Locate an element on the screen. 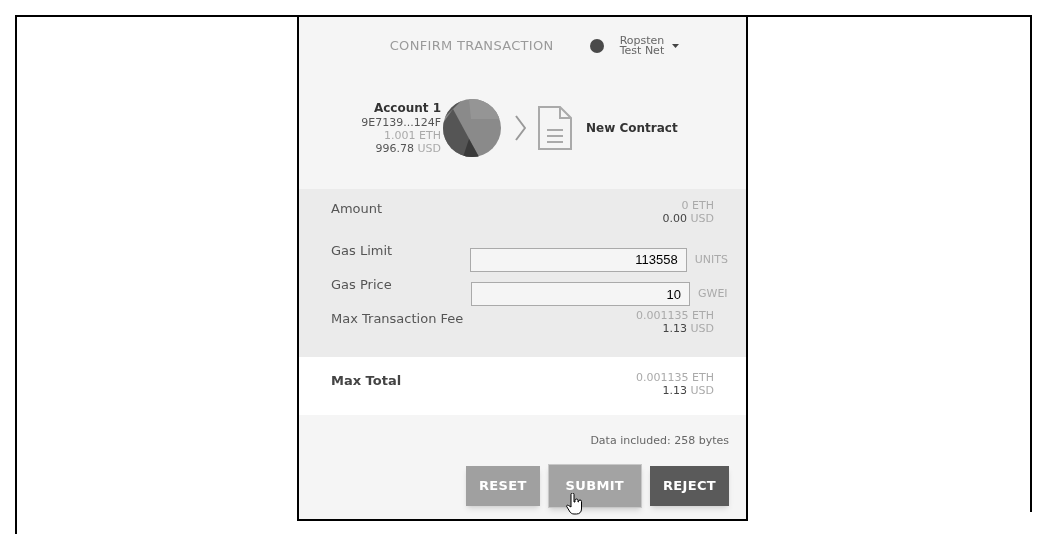 This screenshot has width=1046, height=534. network-dropdown: Ropsten Test Net is located at coordinates (649, 46).